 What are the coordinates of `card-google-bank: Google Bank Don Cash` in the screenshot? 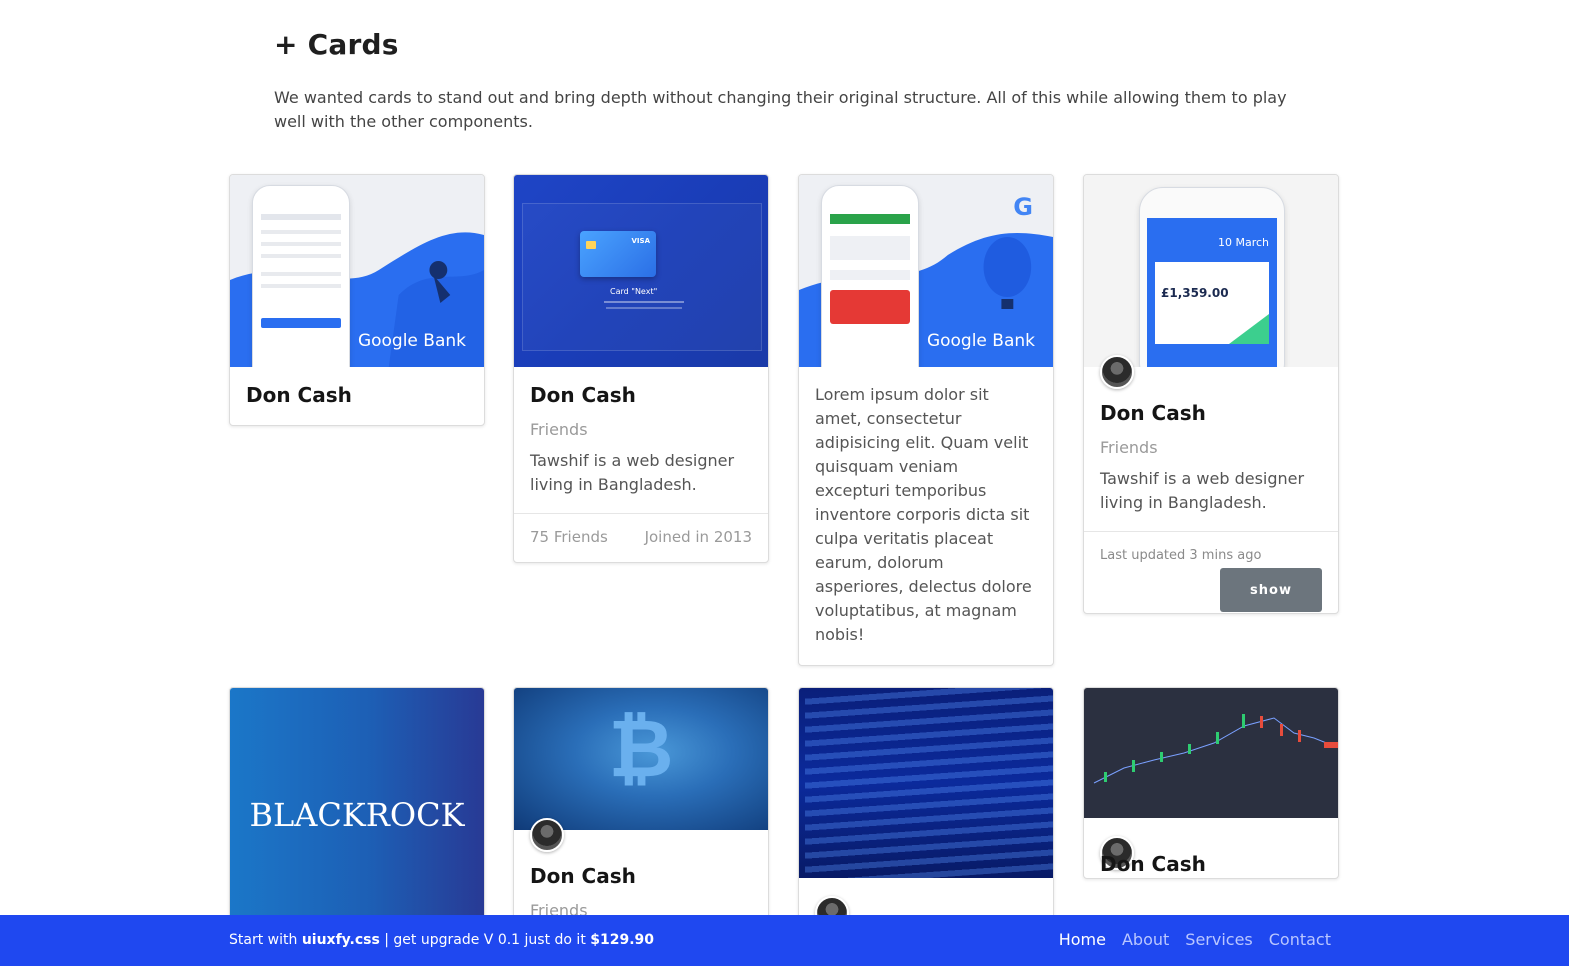 It's located at (357, 300).